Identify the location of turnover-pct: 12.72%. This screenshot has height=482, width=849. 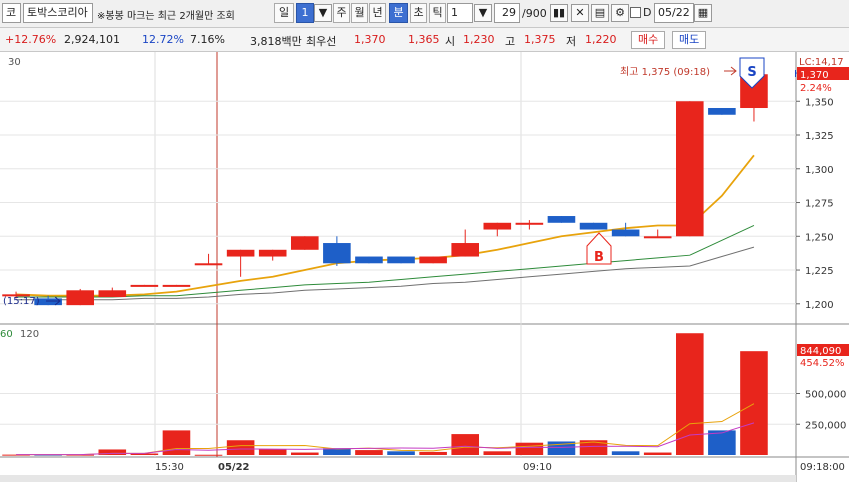
(163, 39).